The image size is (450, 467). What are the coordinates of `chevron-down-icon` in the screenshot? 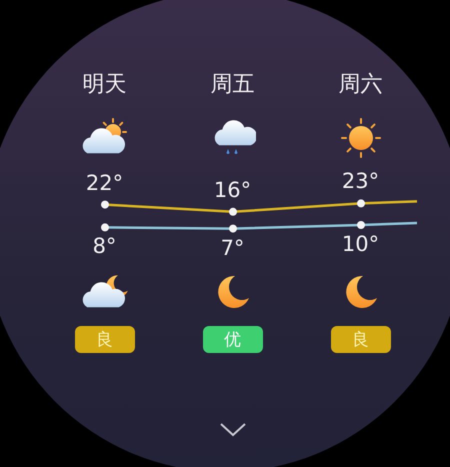 It's located at (233, 430).